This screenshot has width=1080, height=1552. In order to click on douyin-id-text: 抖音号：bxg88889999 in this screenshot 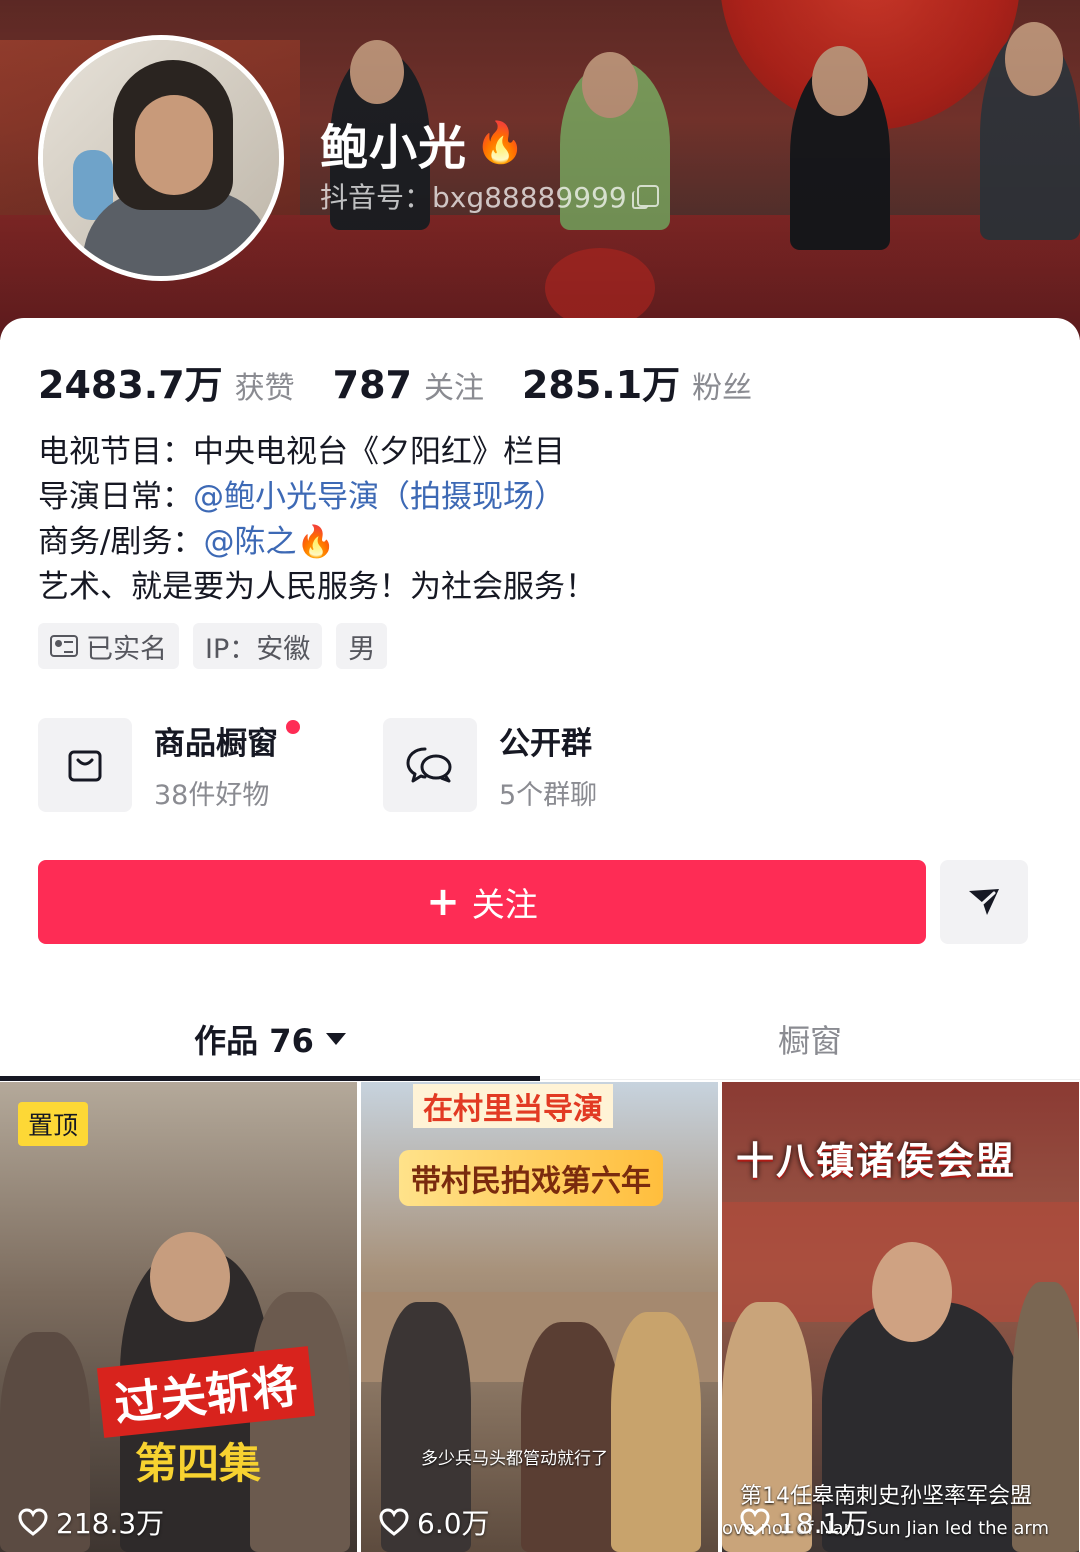, I will do `click(473, 197)`.